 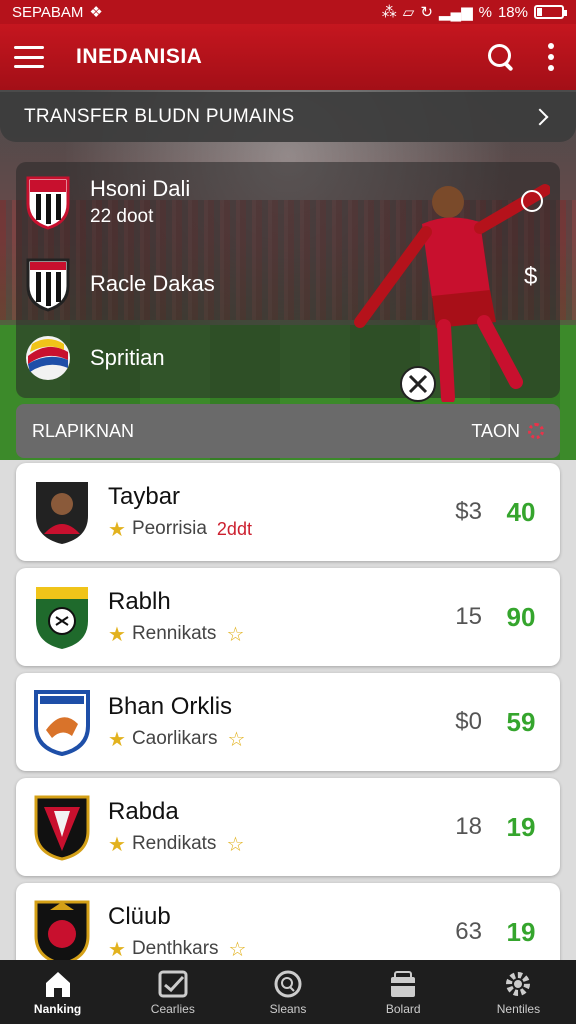 I want to click on nav-item-cearlies: Cearlies, so click(x=172, y=992).